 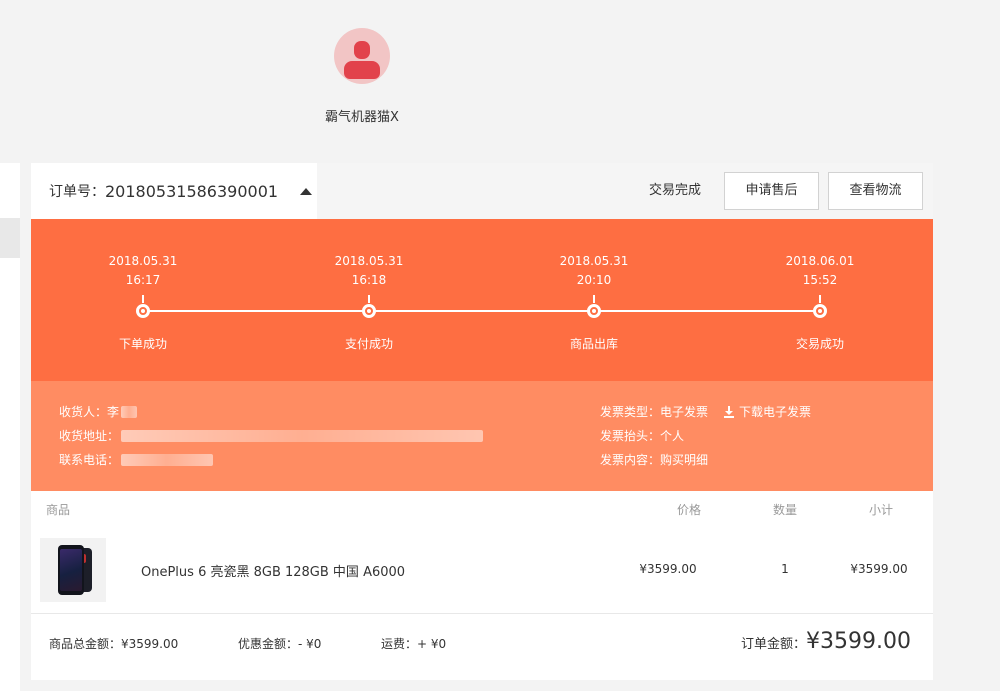 I want to click on invoice-title-row: 发票抬头： 个人, so click(x=642, y=436).